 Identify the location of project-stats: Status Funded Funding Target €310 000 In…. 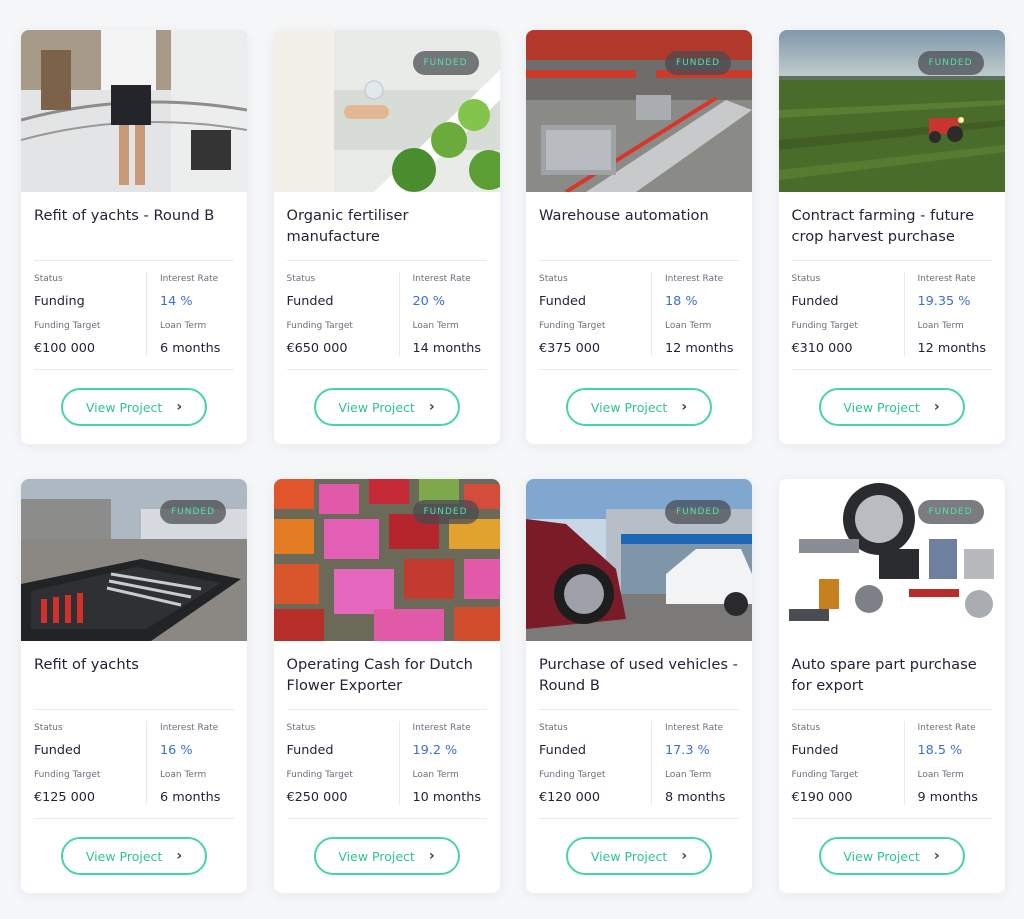
(892, 315).